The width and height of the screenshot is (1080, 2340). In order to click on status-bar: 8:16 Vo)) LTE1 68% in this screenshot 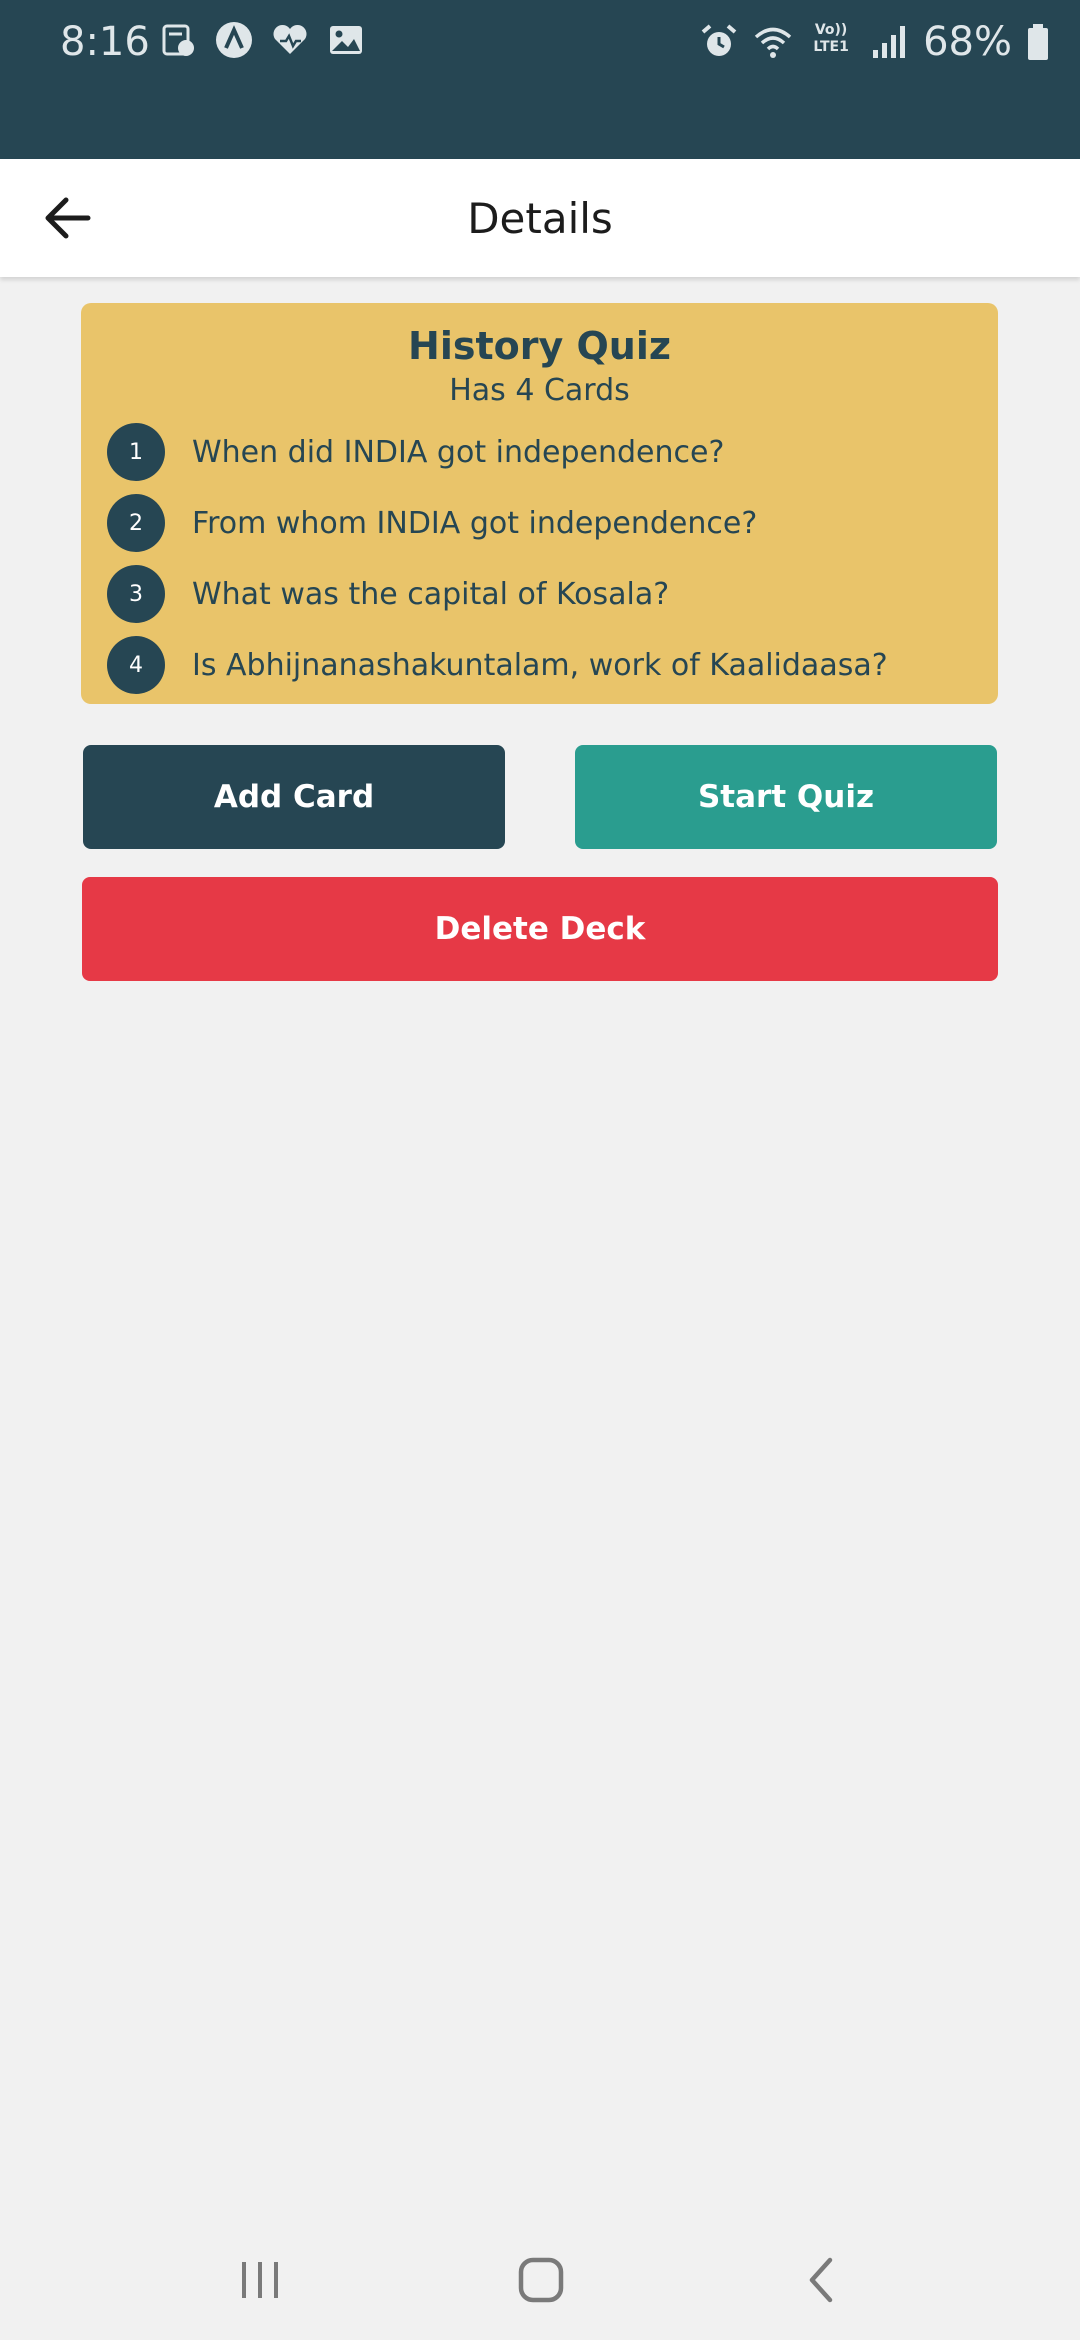, I will do `click(540, 79)`.